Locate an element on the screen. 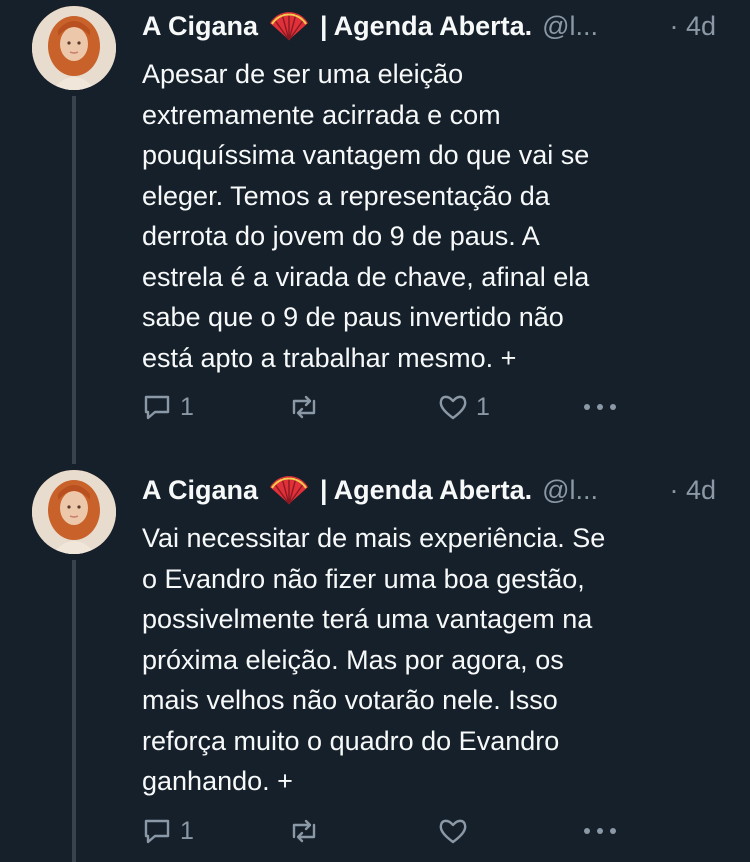 This screenshot has width=750, height=862. like-button: 1 is located at coordinates (464, 407).